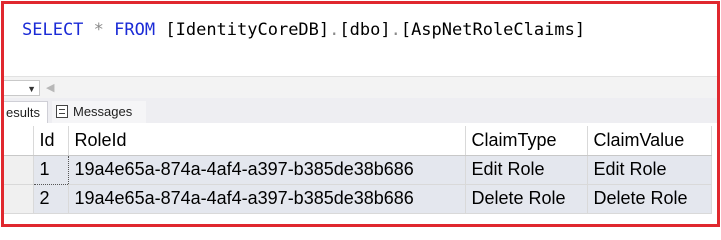  Describe the element at coordinates (649, 170) in the screenshot. I see `cell-claimvalue: Edit Role` at that location.